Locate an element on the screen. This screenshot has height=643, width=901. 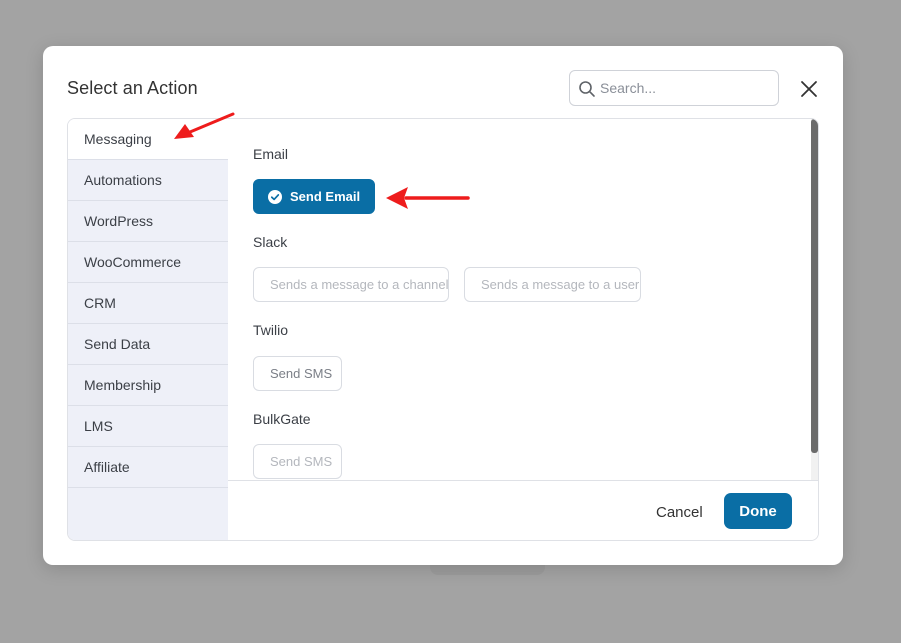
group-label-slack: Slack is located at coordinates (270, 242).